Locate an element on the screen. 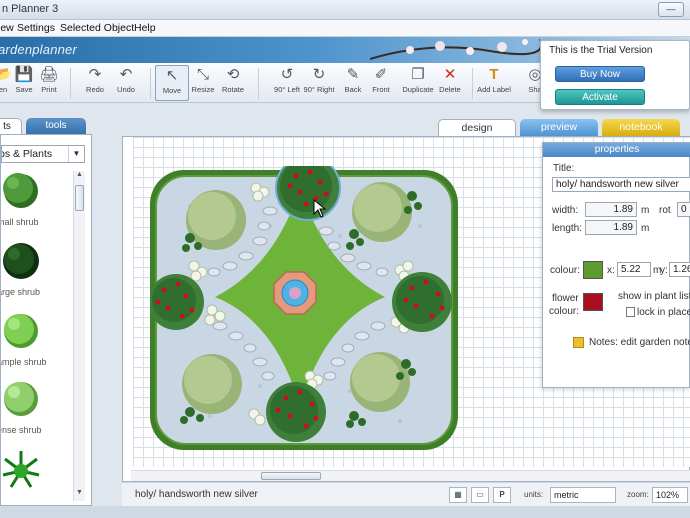  gardenplanner-logo: ardenplanner is located at coordinates (39, 49).